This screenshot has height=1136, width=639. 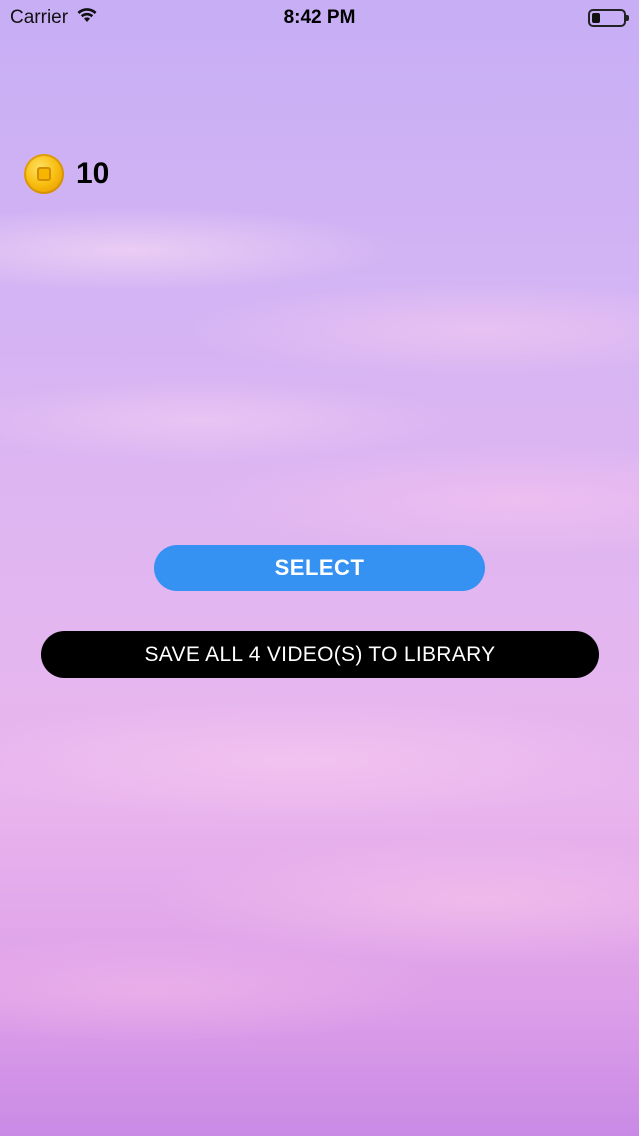 I want to click on status-left: Carrier, so click(x=54, y=18).